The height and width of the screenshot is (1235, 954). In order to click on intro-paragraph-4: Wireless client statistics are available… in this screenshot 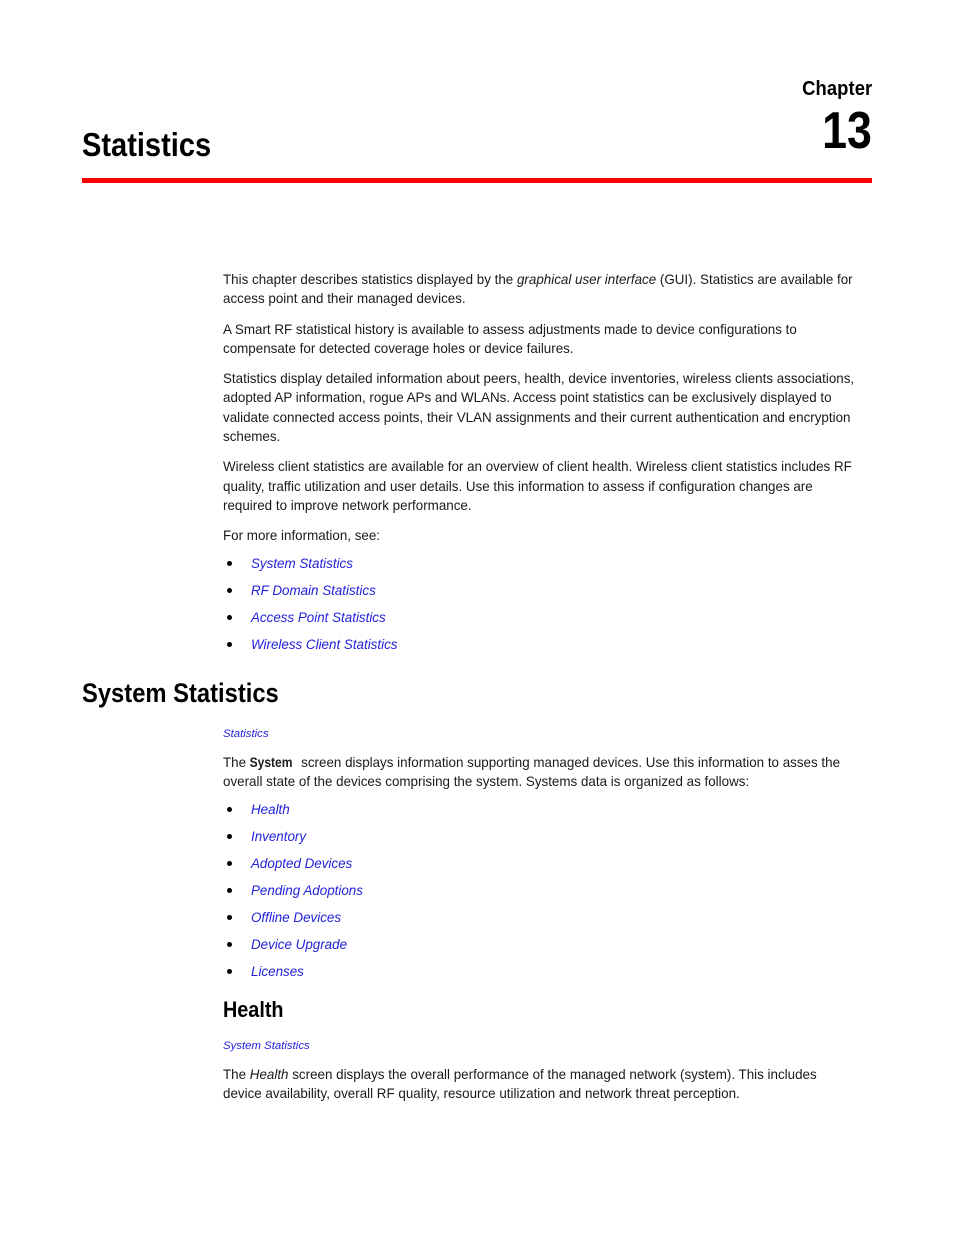, I will do `click(537, 486)`.